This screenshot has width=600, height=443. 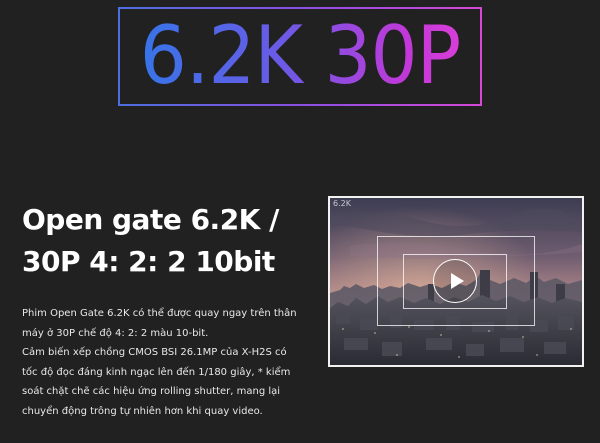 What do you see at coordinates (157, 241) in the screenshot?
I see `feature-heading: Open gate 6.2K / 30P 4: 2: 2 10bit` at bounding box center [157, 241].